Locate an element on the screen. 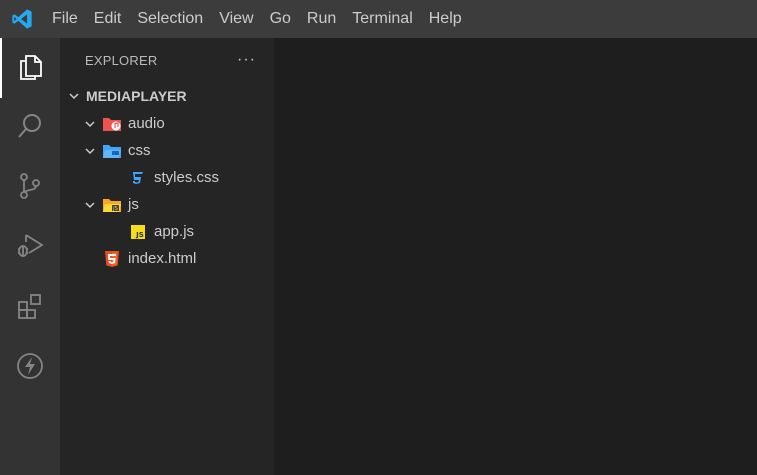 This screenshot has width=757, height=475. audio-folder-icon is located at coordinates (112, 124).